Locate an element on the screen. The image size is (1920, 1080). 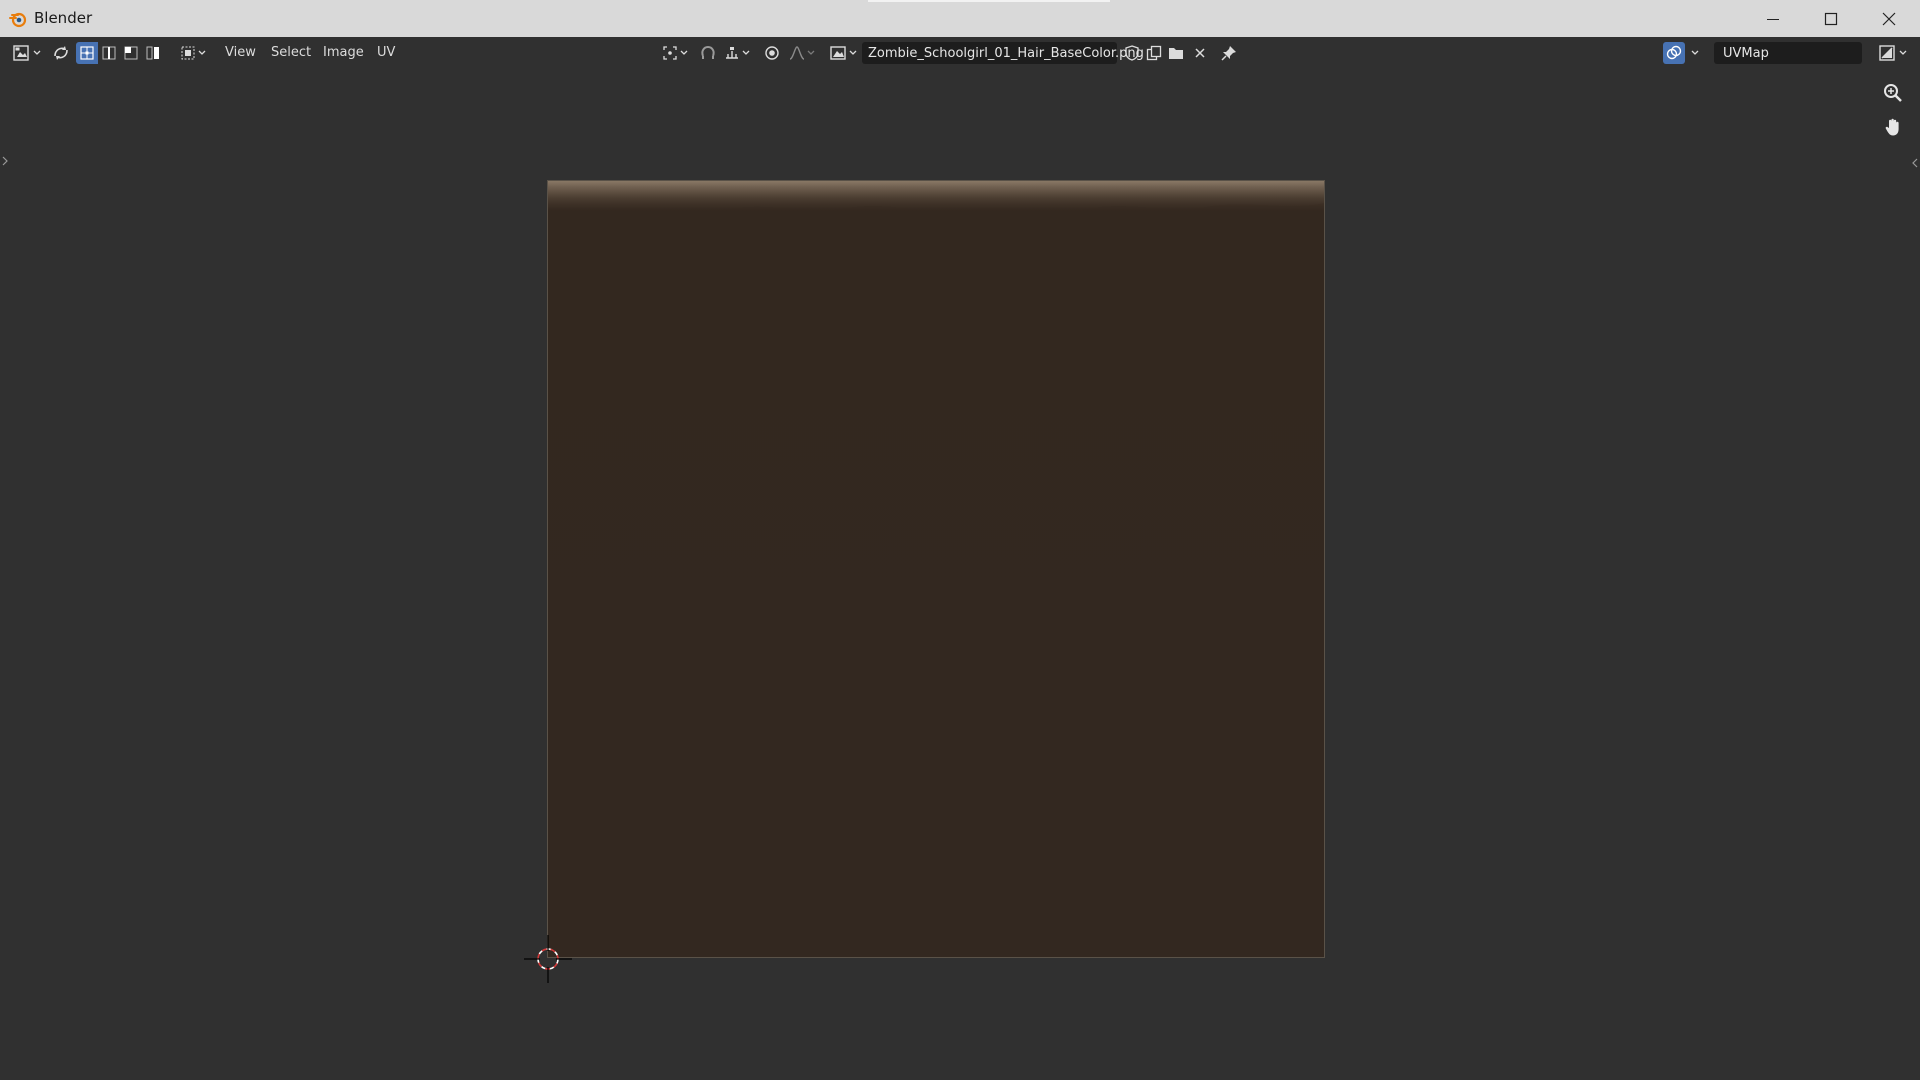
image-editor-icon is located at coordinates (21, 53).